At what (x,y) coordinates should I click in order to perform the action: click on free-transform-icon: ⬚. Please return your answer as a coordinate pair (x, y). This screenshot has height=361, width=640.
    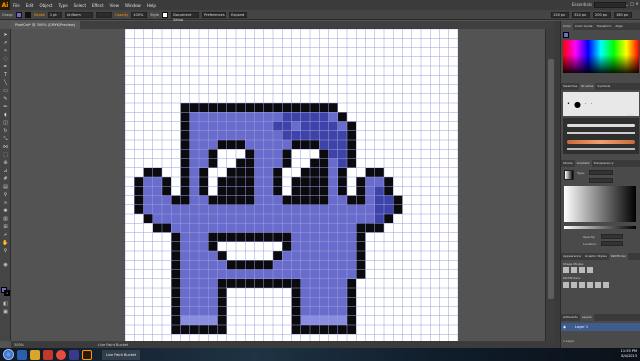
    Looking at the image, I should click on (5, 155).